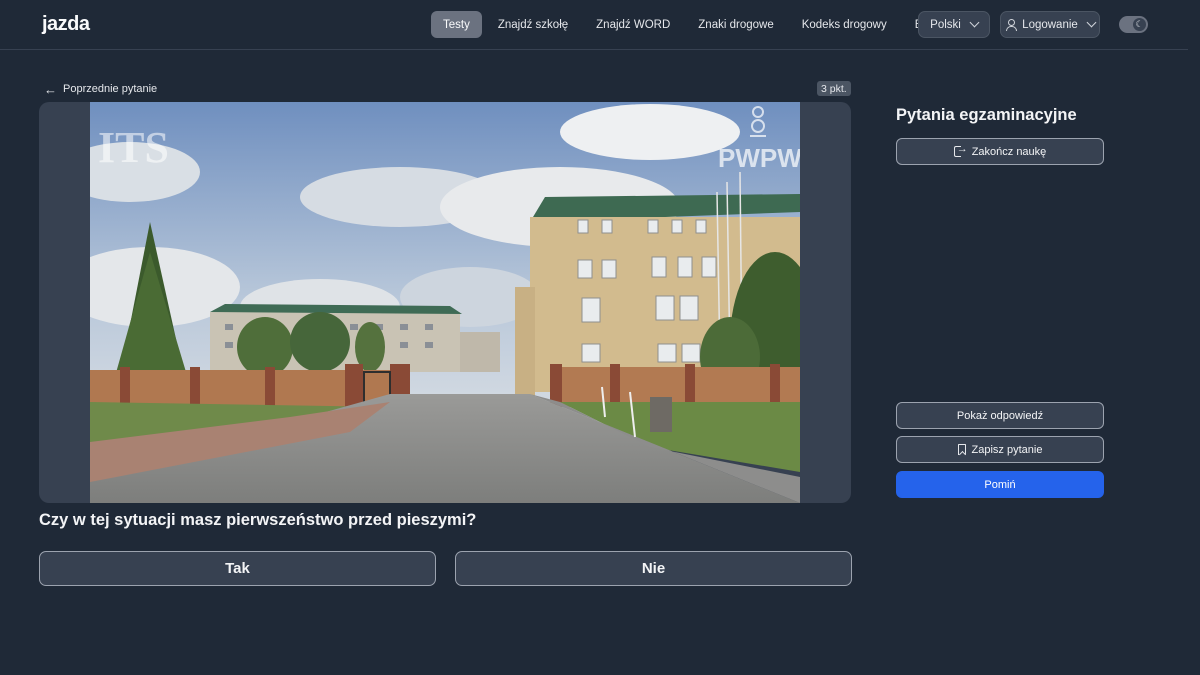 The width and height of the screenshot is (1200, 675). What do you see at coordinates (1011, 25) in the screenshot?
I see `user-icon` at bounding box center [1011, 25].